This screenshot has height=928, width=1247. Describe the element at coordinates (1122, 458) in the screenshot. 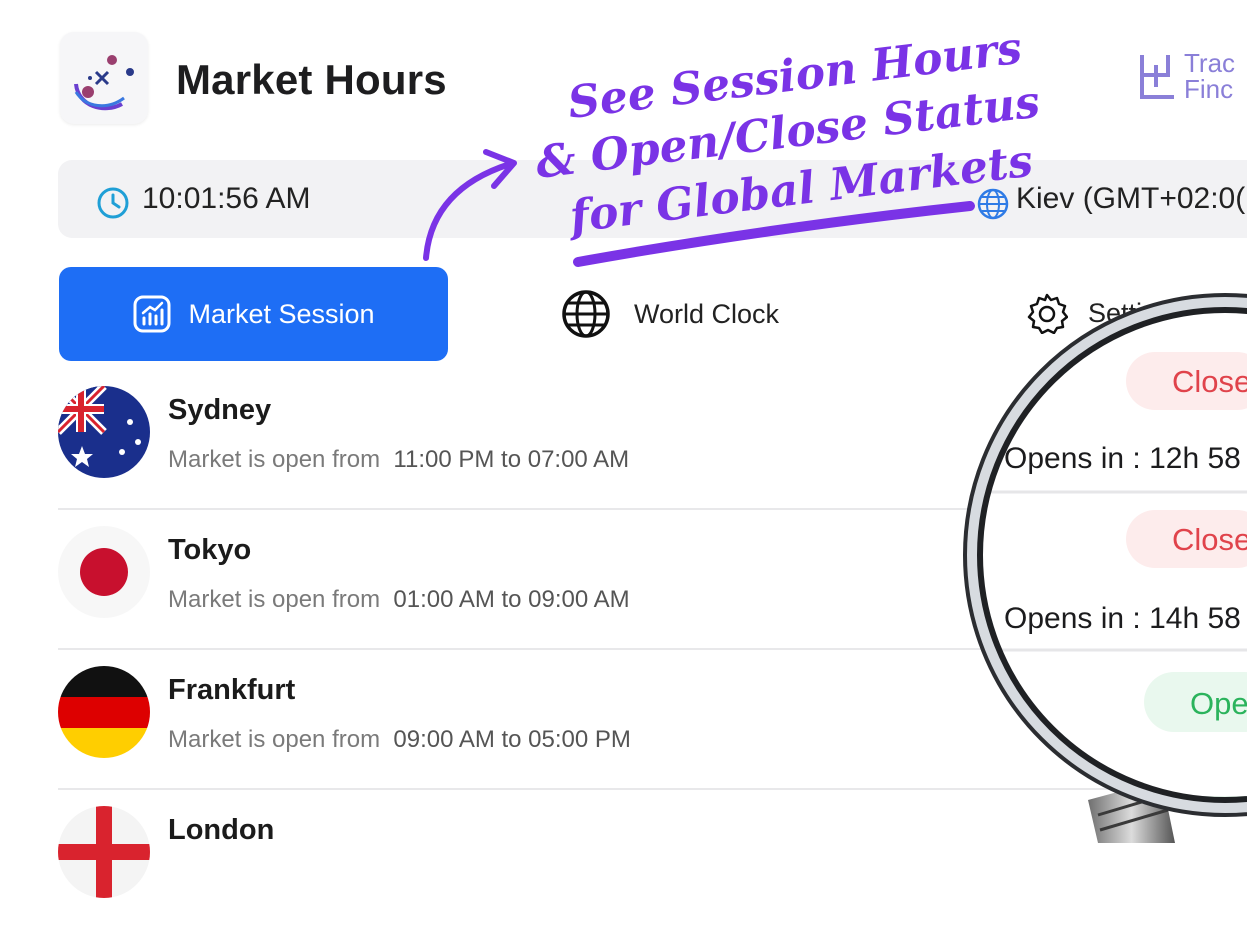

I see `opens-in-countdown: Opens in : 12h 58` at that location.